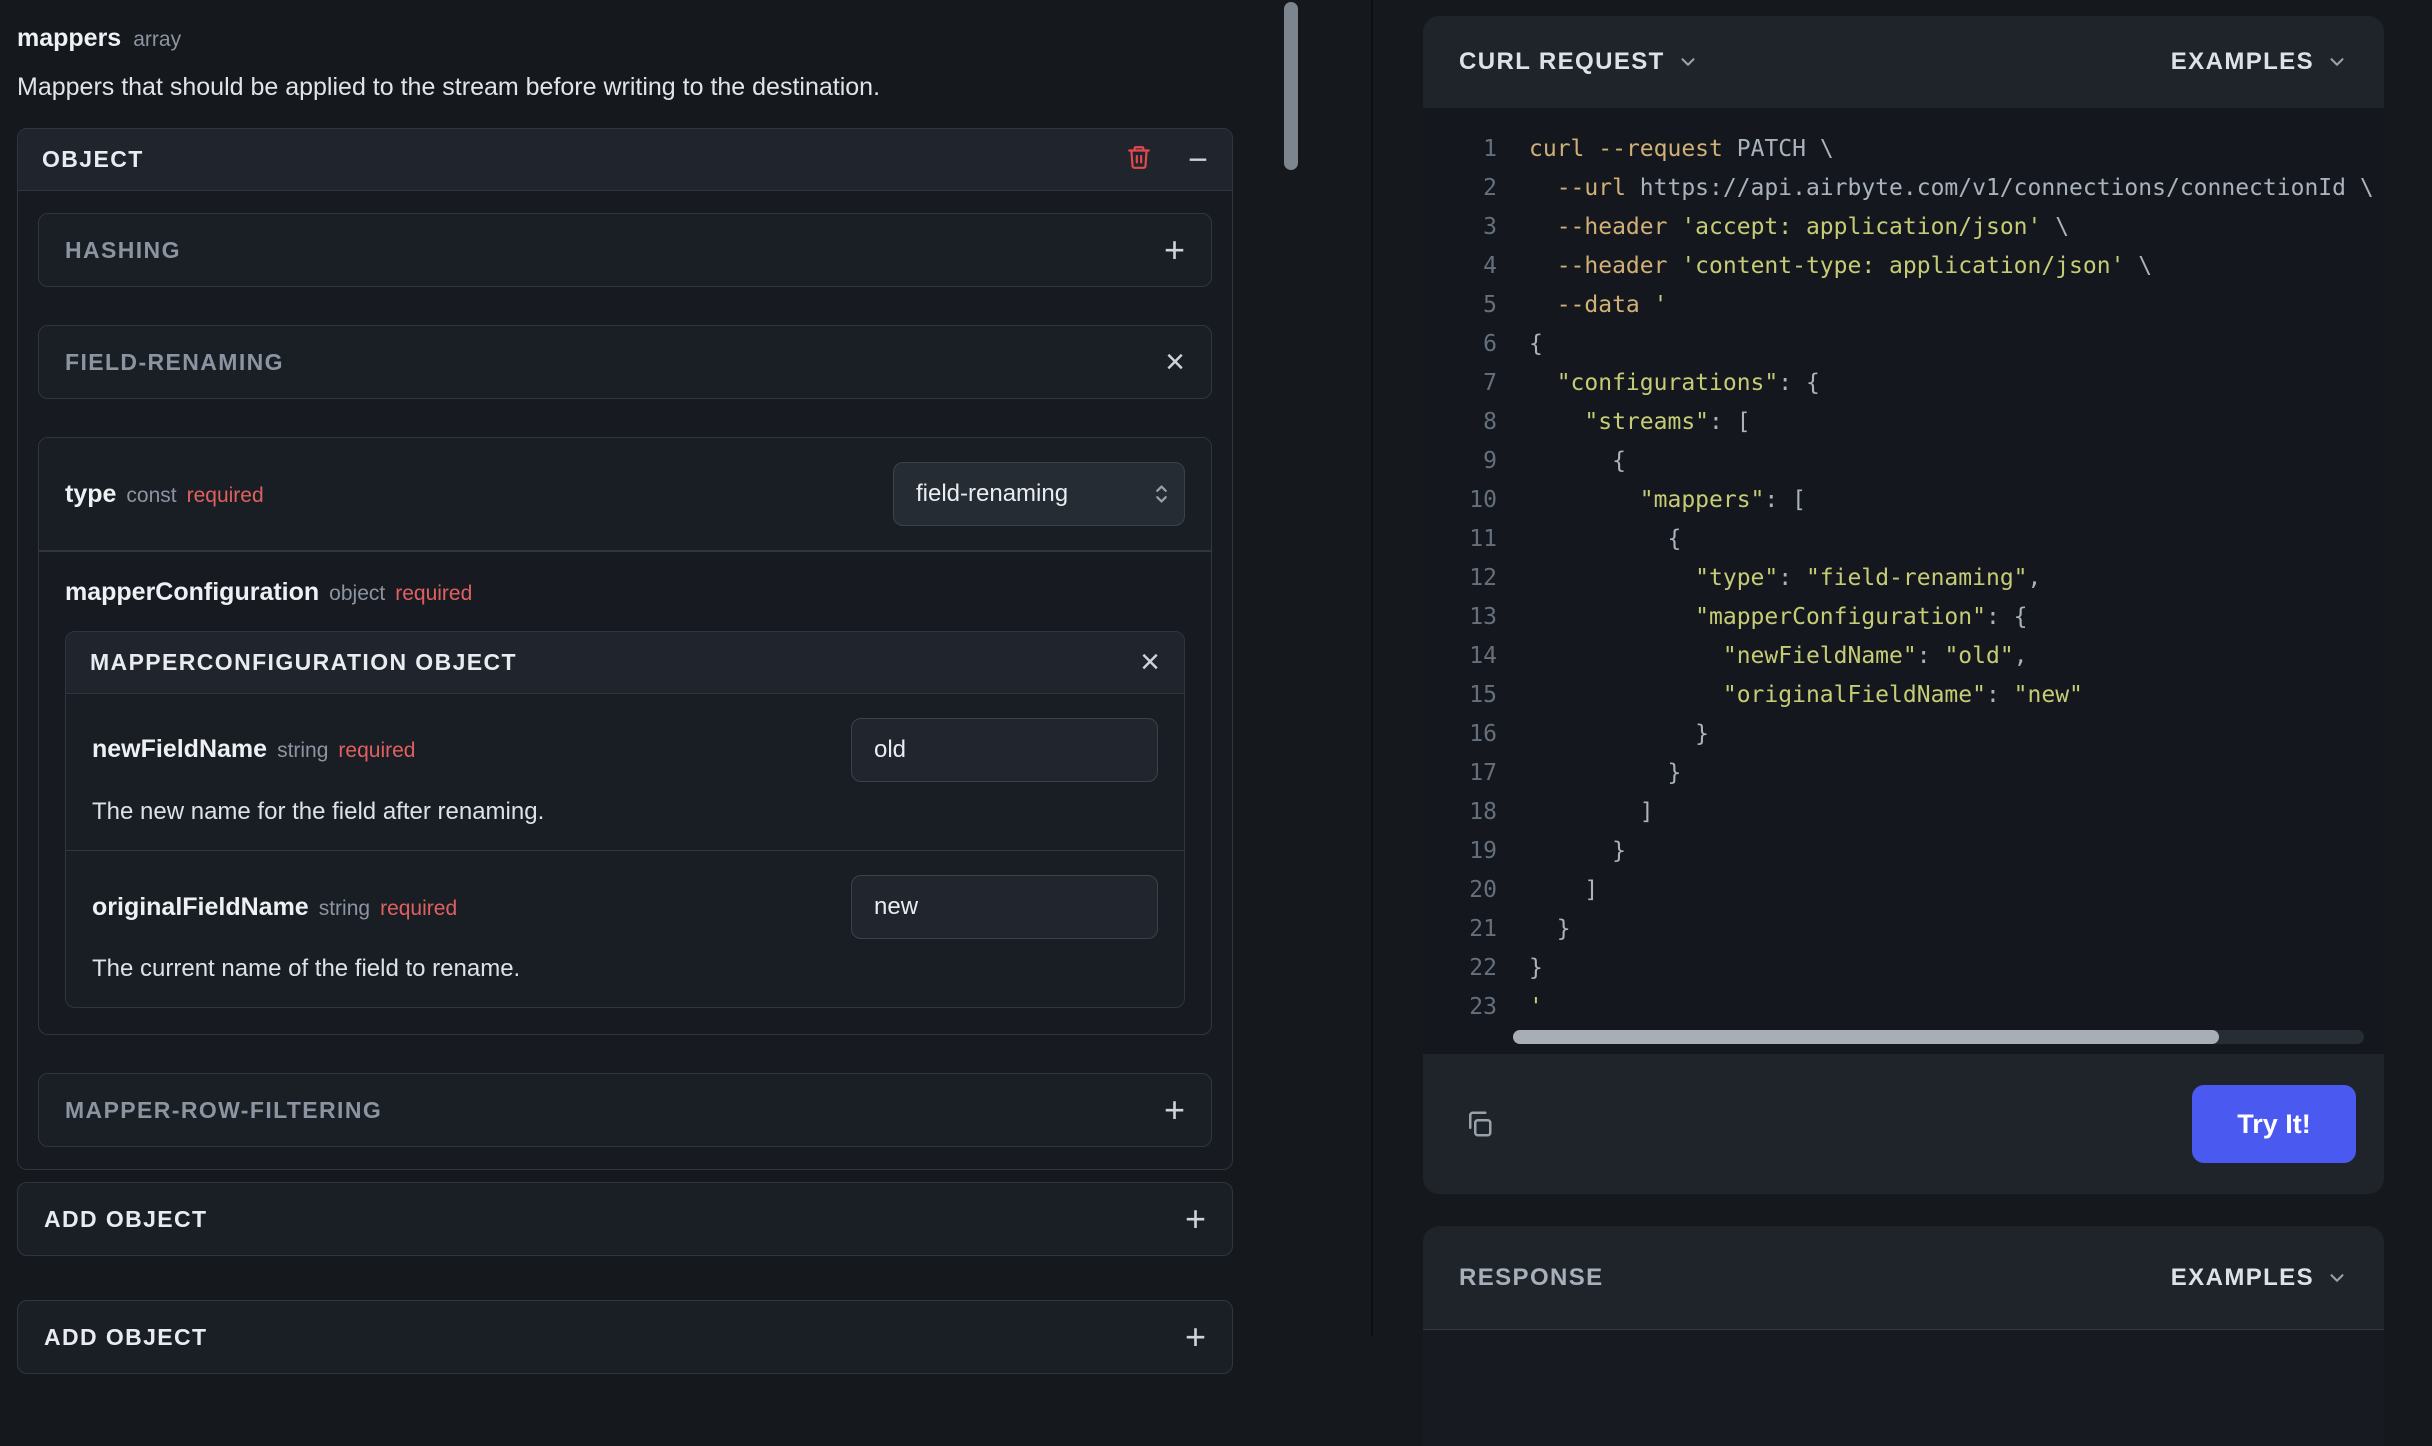 This screenshot has width=2432, height=1446. Describe the element at coordinates (357, 593) in the screenshot. I see `field-kind: object` at that location.